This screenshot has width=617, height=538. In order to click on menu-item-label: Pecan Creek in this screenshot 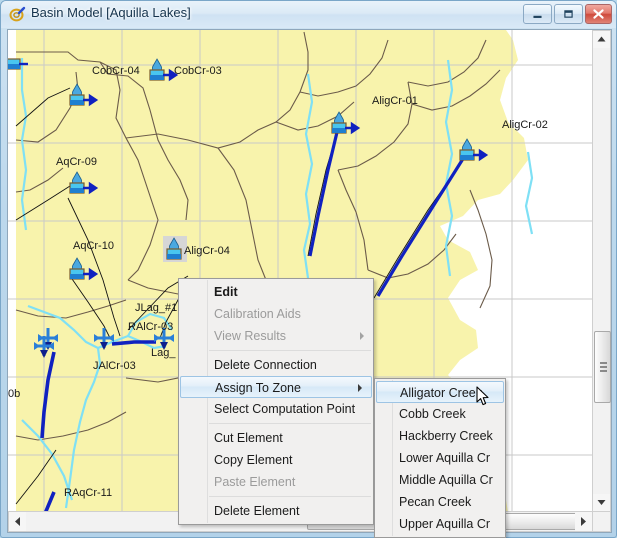, I will do `click(435, 502)`.